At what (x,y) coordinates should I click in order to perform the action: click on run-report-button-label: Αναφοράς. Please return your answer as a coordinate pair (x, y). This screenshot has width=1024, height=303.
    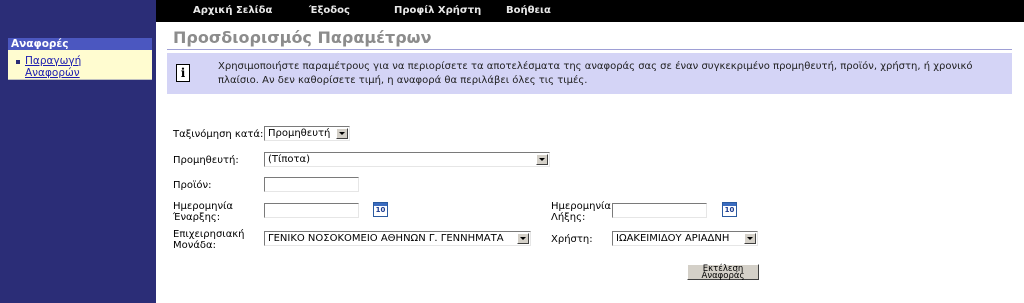
    Looking at the image, I should click on (723, 276).